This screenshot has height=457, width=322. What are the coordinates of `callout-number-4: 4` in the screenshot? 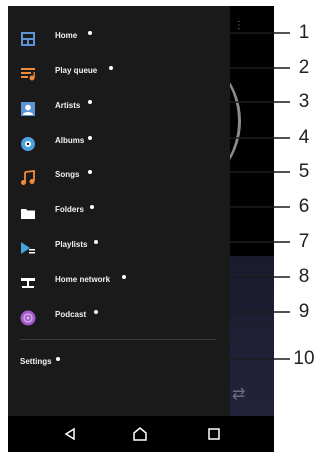 It's located at (304, 137).